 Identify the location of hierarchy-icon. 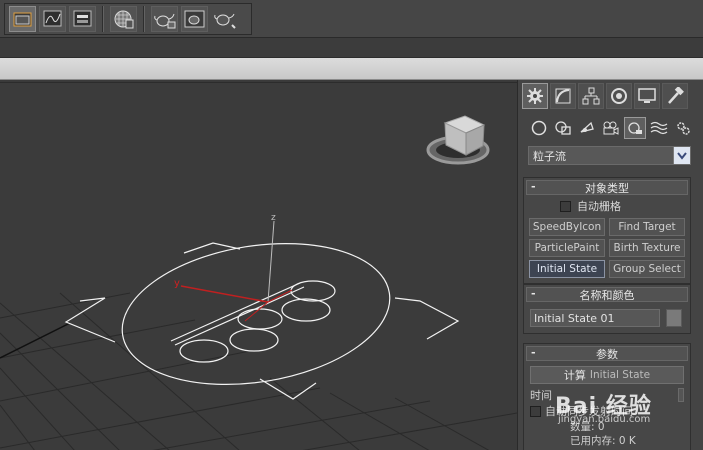
(591, 96).